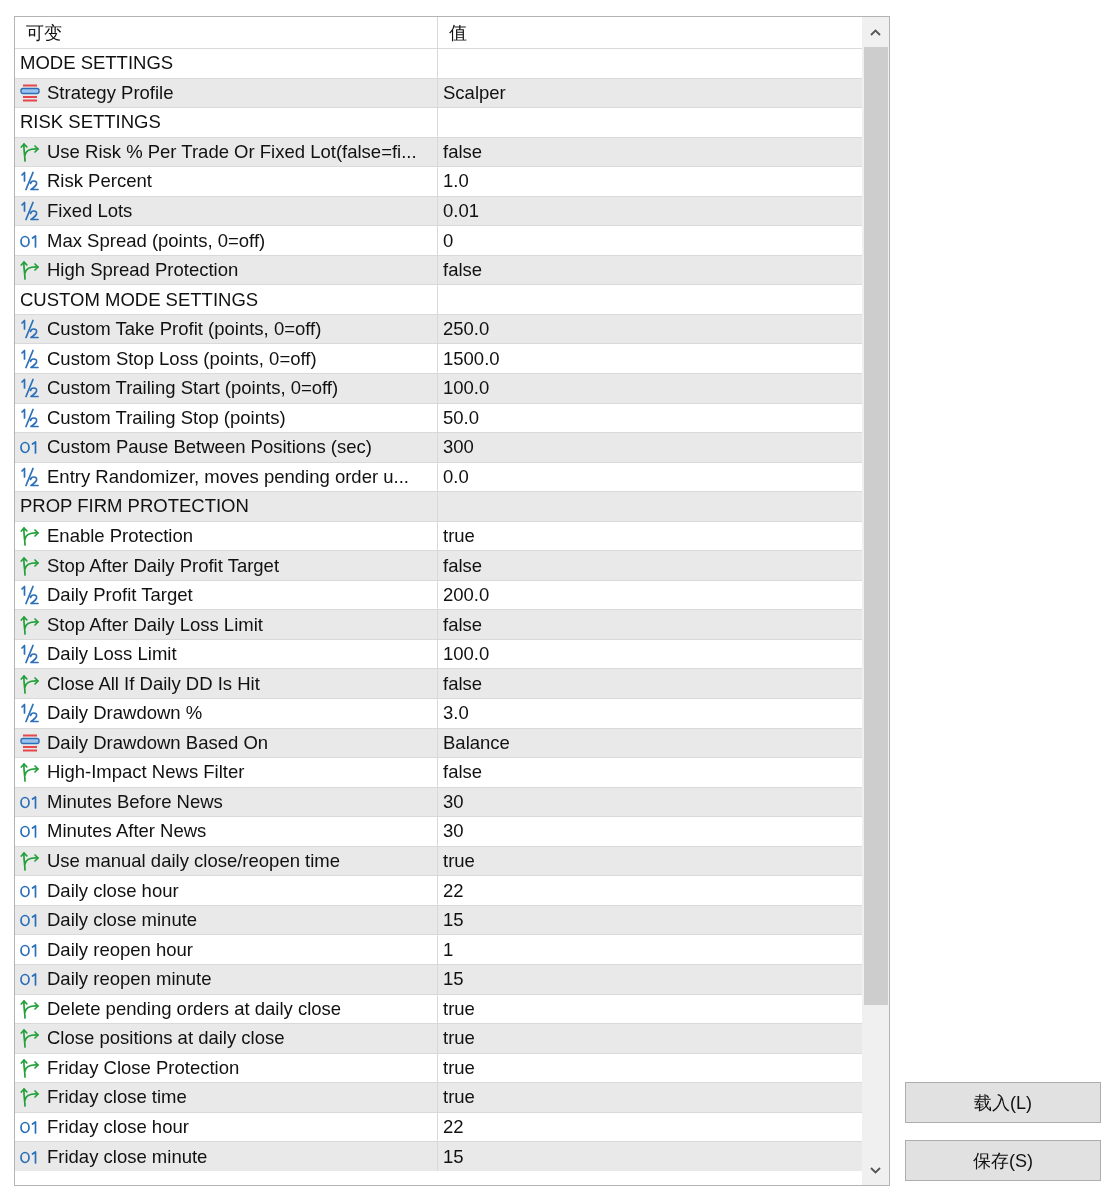 This screenshot has height=1200, width=1116. What do you see at coordinates (125, 713) in the screenshot?
I see `parameter-name: Daily Drawdown %` at bounding box center [125, 713].